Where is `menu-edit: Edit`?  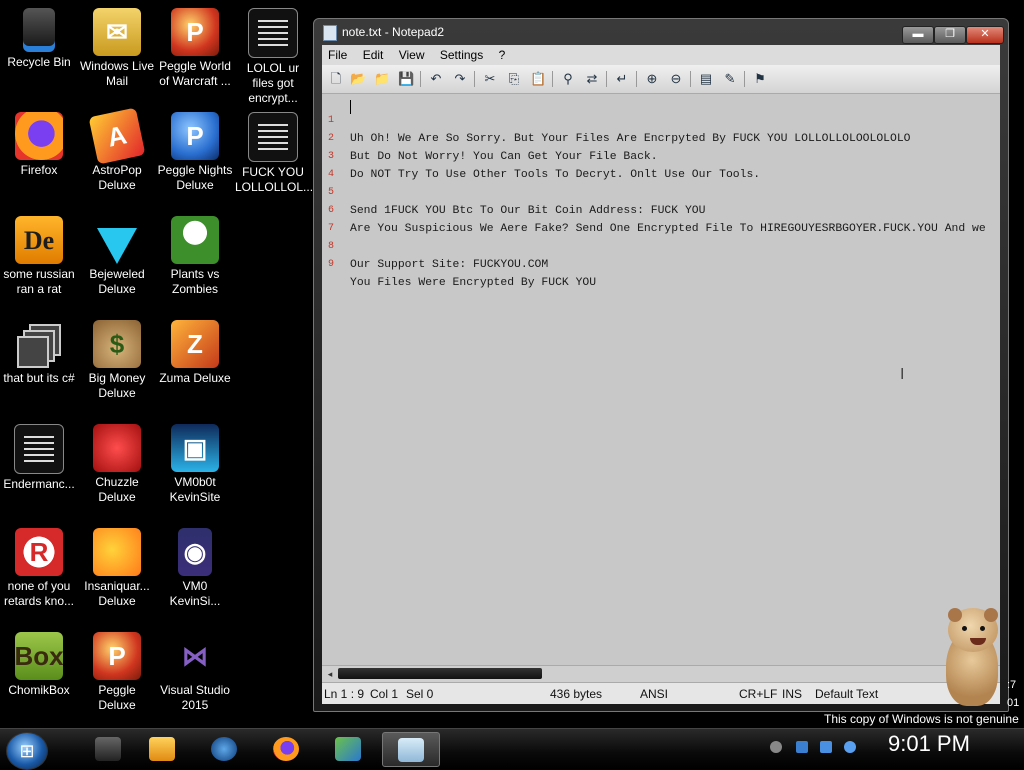
menu-edit: Edit is located at coordinates (373, 53).